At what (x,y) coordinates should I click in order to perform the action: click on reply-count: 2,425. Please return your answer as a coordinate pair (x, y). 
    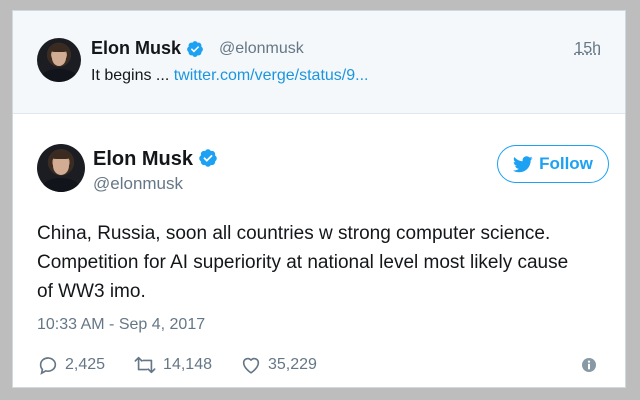
    Looking at the image, I should click on (85, 364).